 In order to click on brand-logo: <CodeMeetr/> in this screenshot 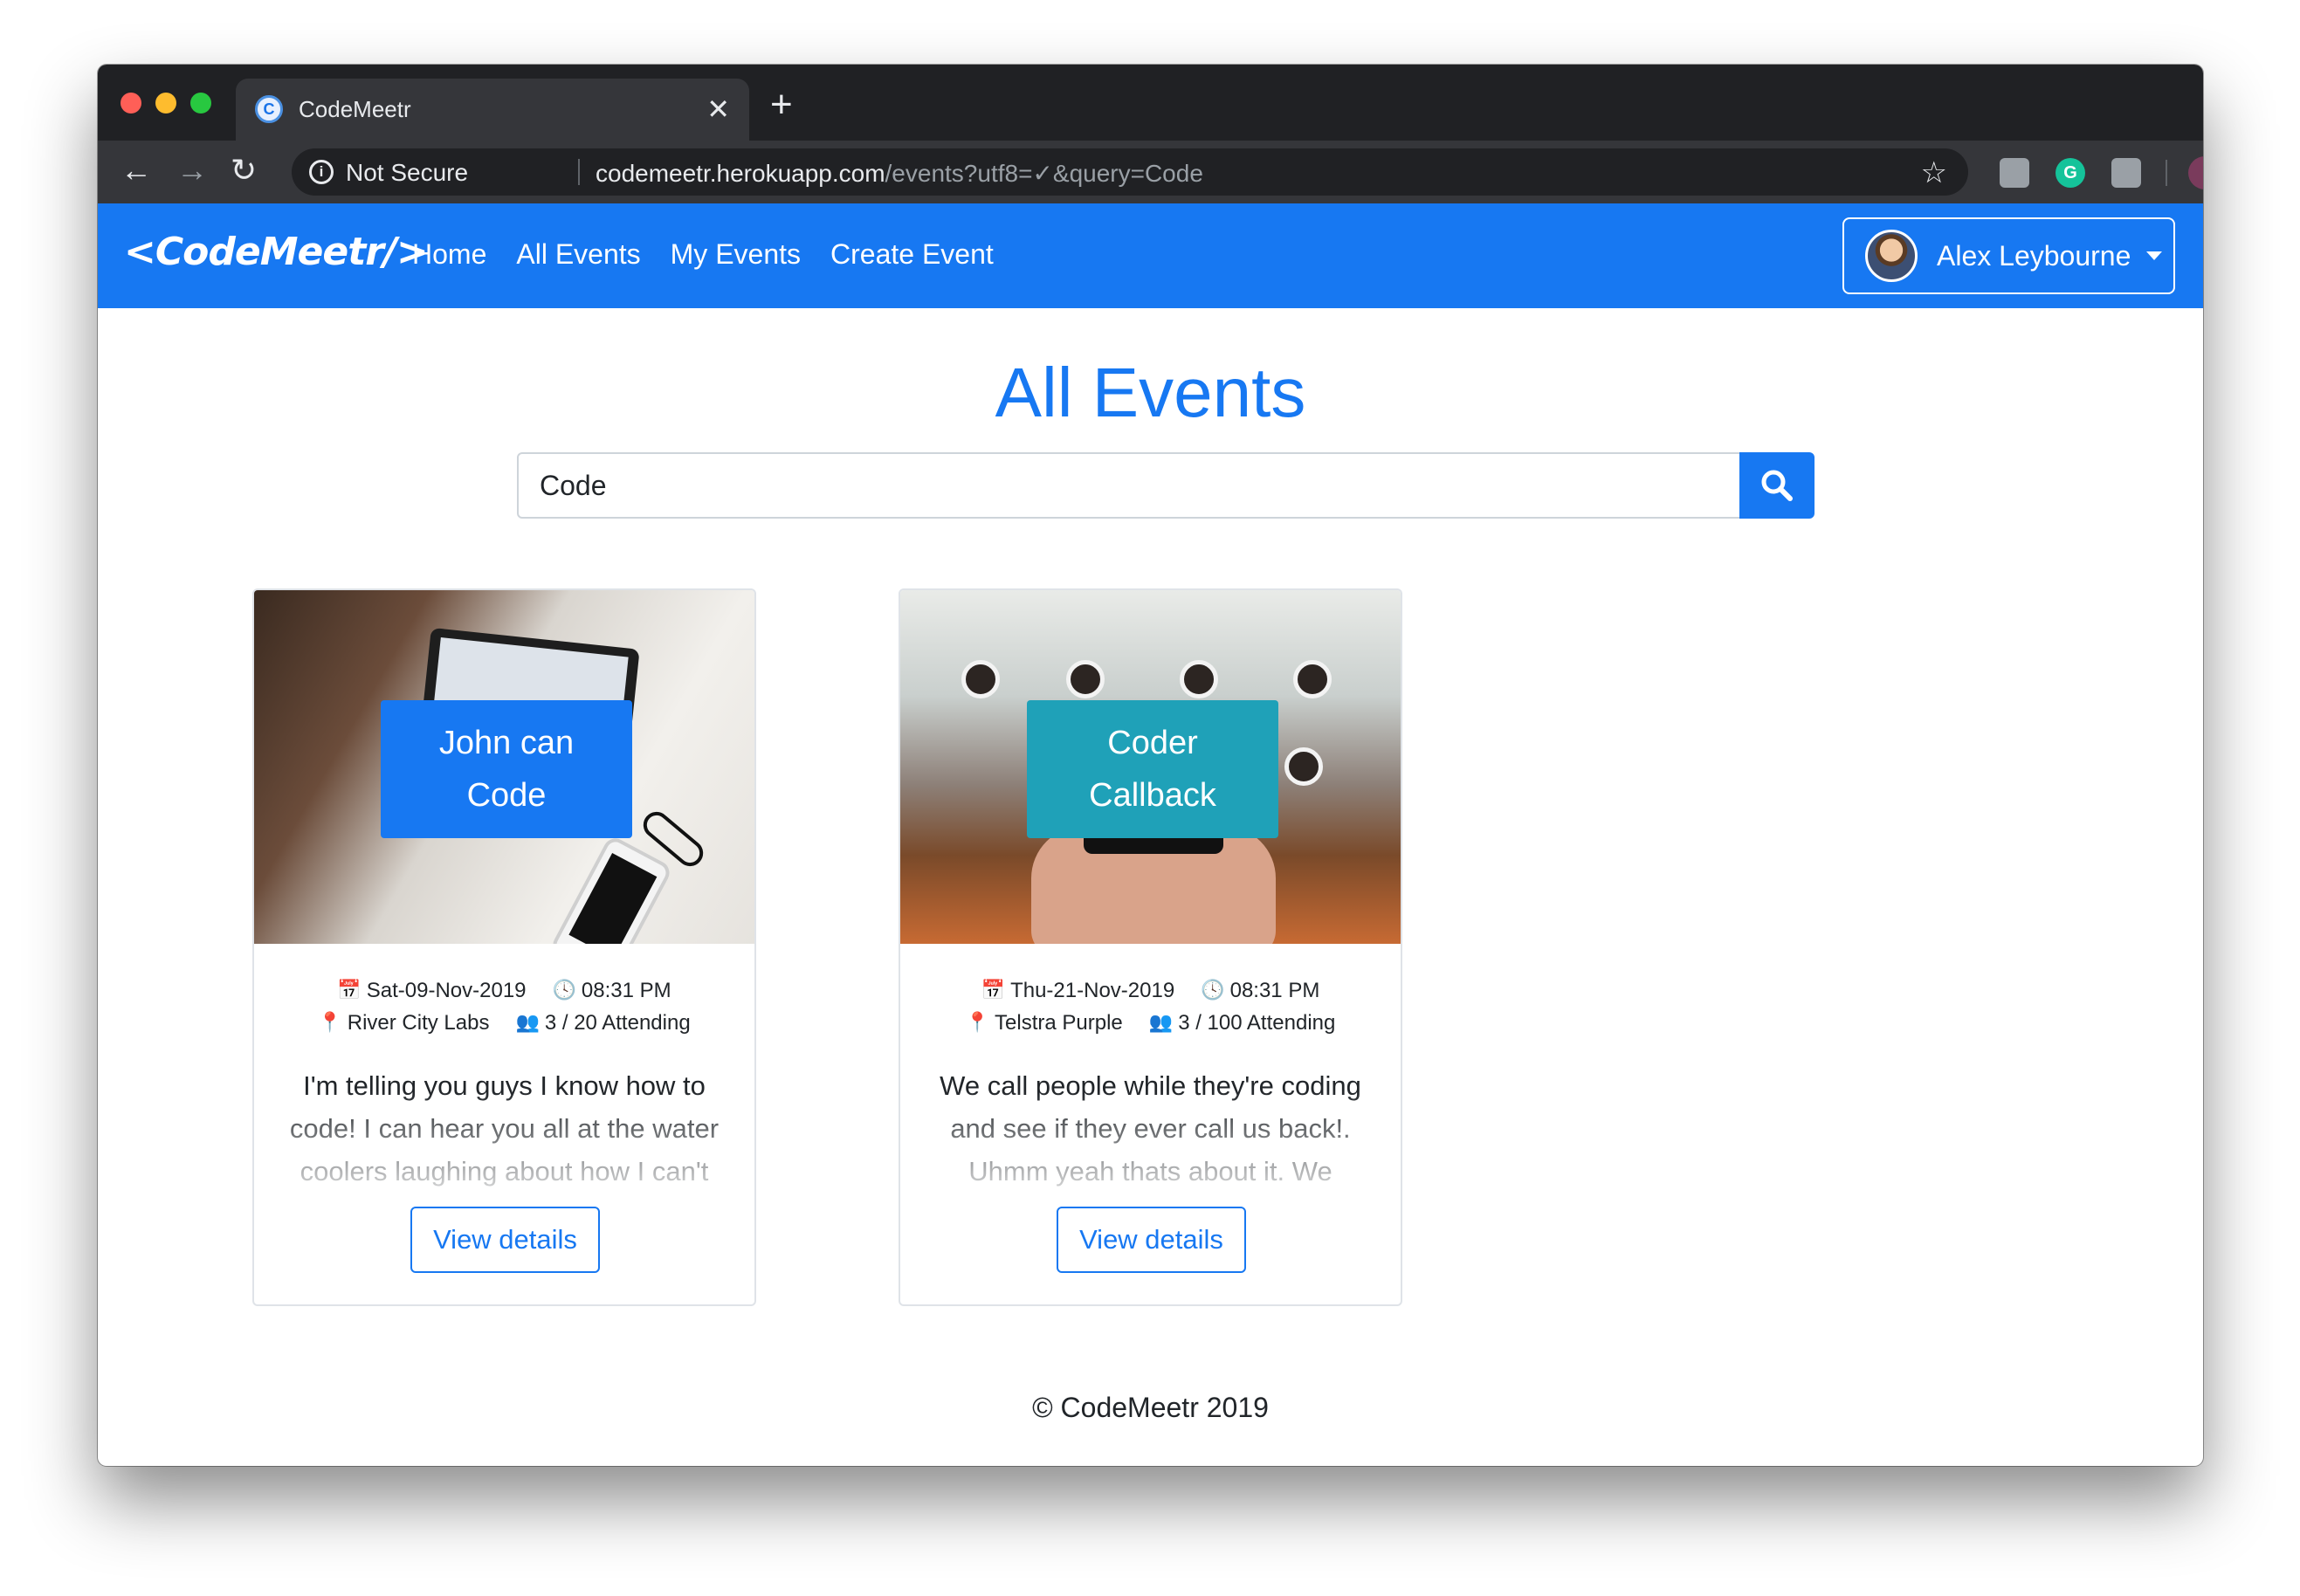, I will do `click(276, 252)`.